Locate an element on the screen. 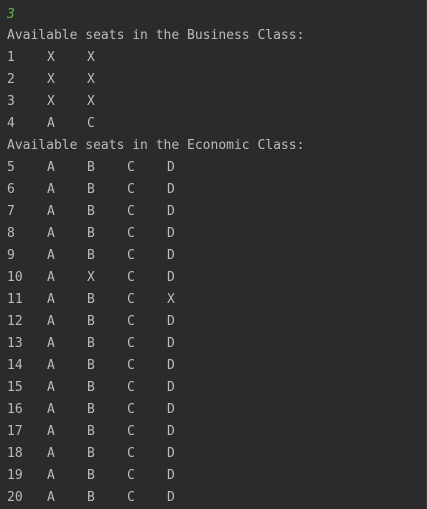 The width and height of the screenshot is (427, 509). economic-seat-row: 19 A B C D is located at coordinates (216, 476).